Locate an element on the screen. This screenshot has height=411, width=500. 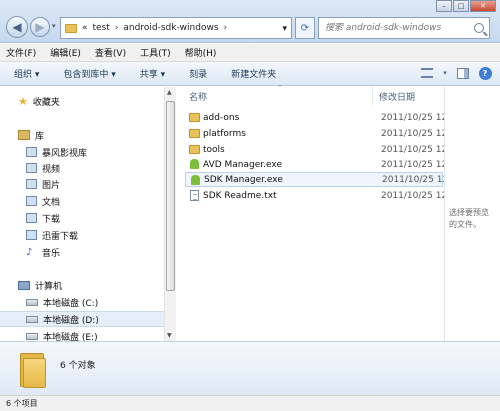
address-overflow: « is located at coordinates (85, 28).